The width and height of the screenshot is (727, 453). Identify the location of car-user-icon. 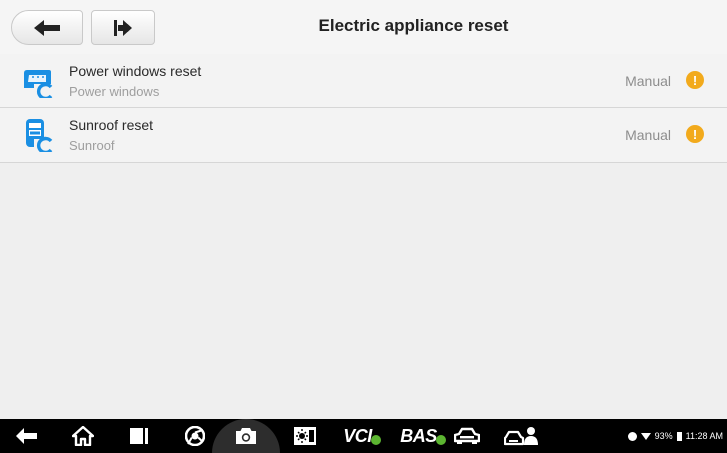
(521, 436).